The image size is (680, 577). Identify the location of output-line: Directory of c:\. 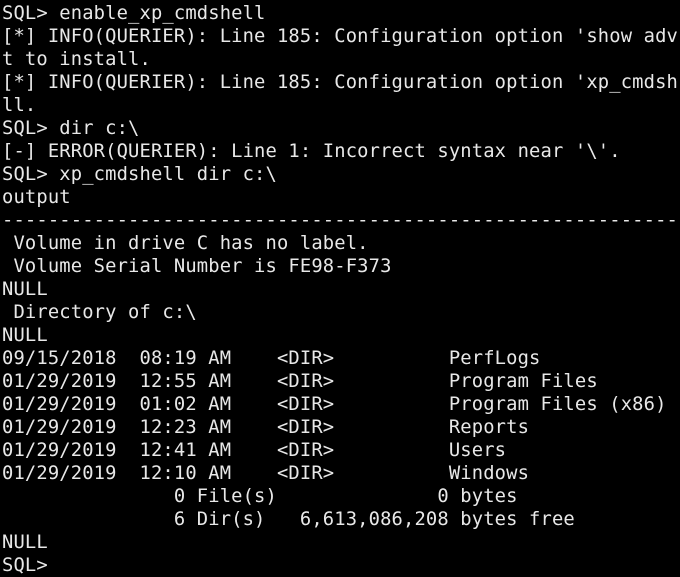
(99, 312).